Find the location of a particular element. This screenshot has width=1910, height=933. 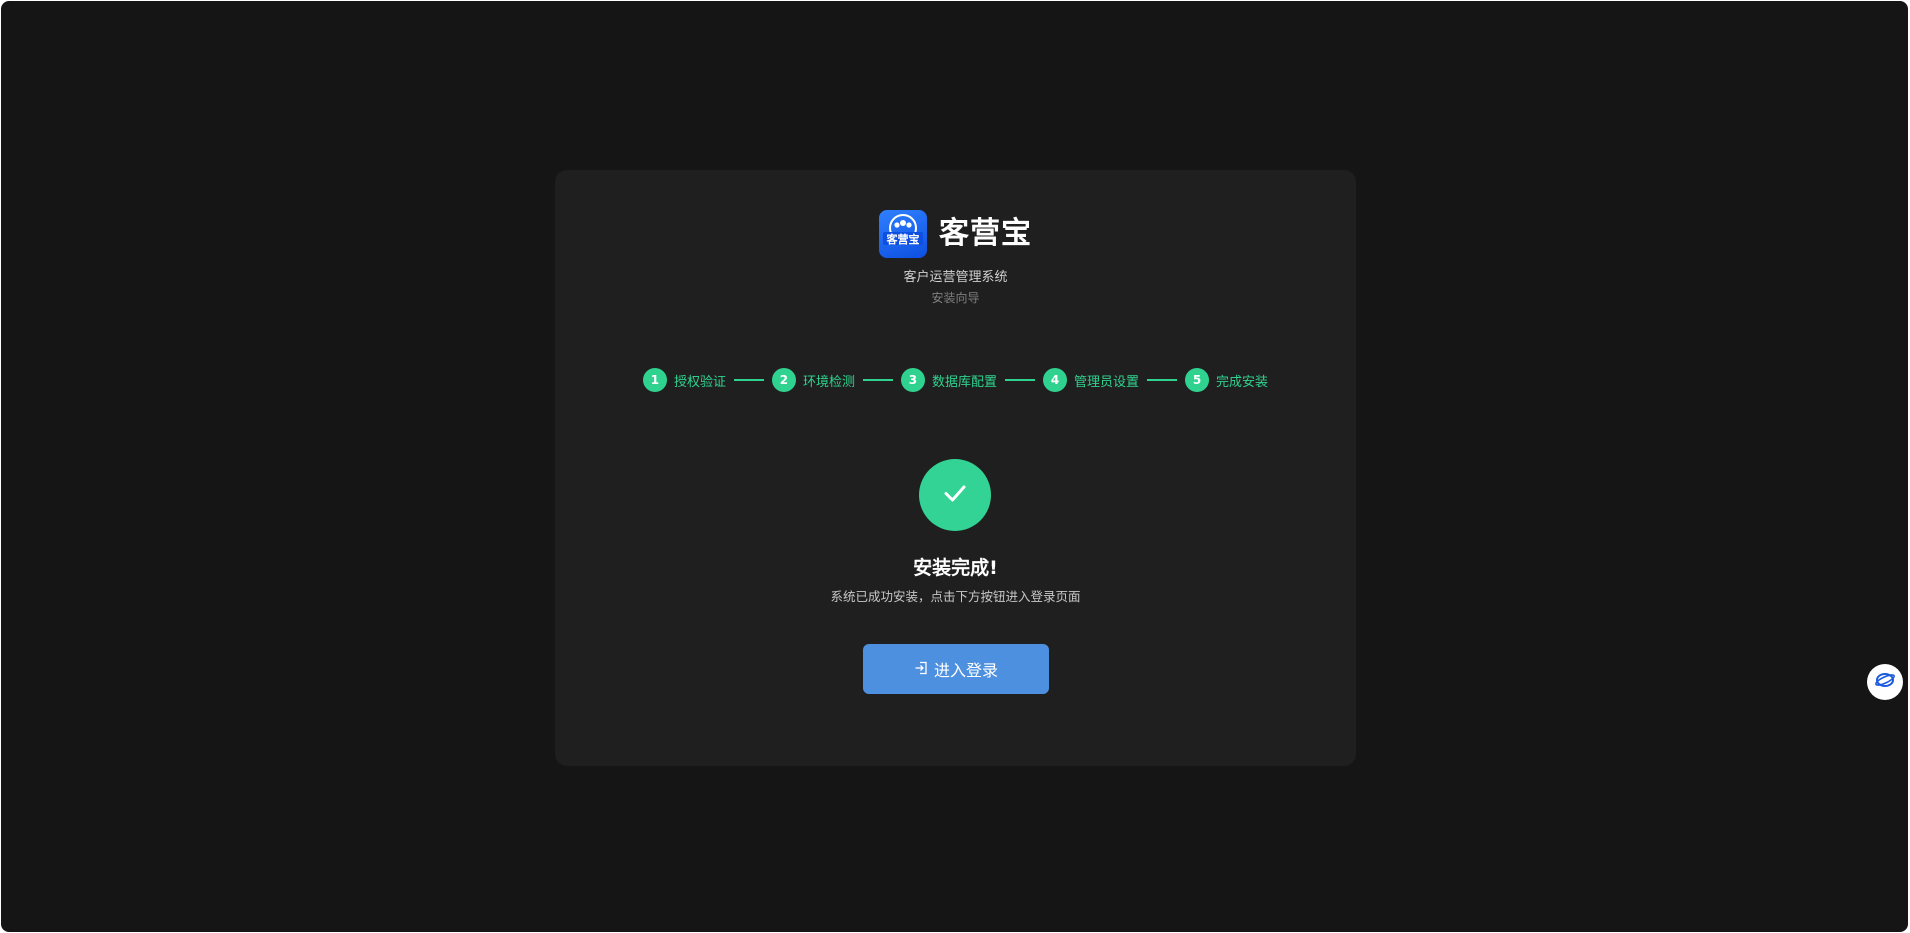

app-subtitle: 客户运营管理系统 is located at coordinates (955, 277).